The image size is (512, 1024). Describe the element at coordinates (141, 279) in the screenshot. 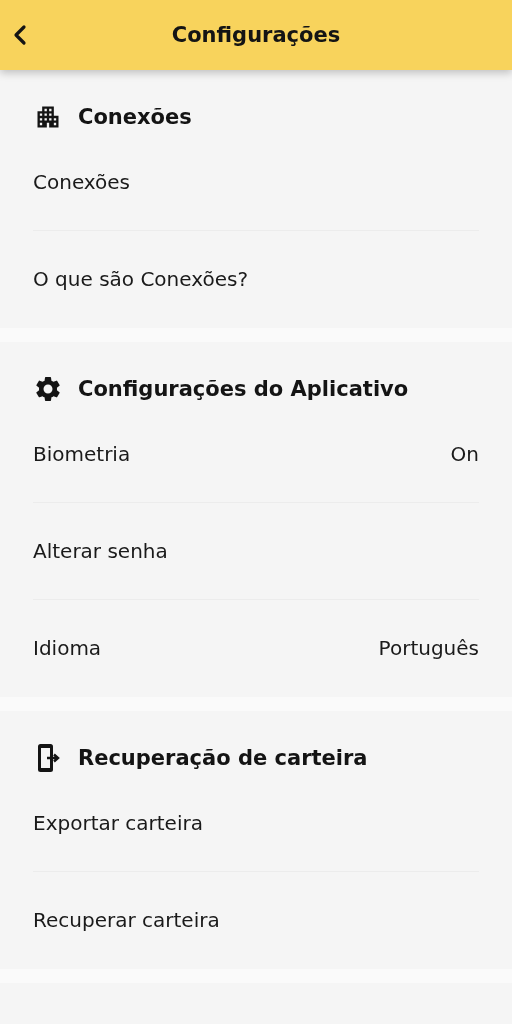

I see `setting-item: O que são Conexões?` at that location.